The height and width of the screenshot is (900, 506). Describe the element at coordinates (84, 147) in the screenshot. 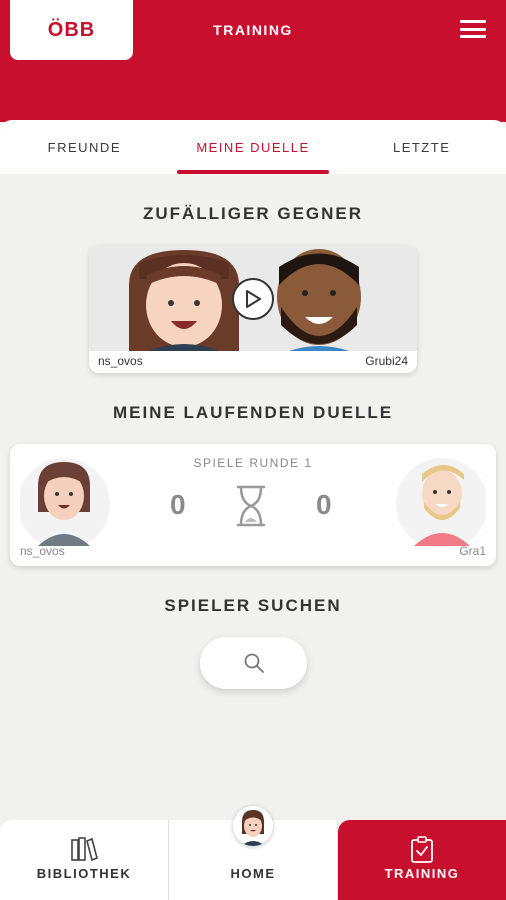

I see `tab-freunde: FREUNDE` at that location.